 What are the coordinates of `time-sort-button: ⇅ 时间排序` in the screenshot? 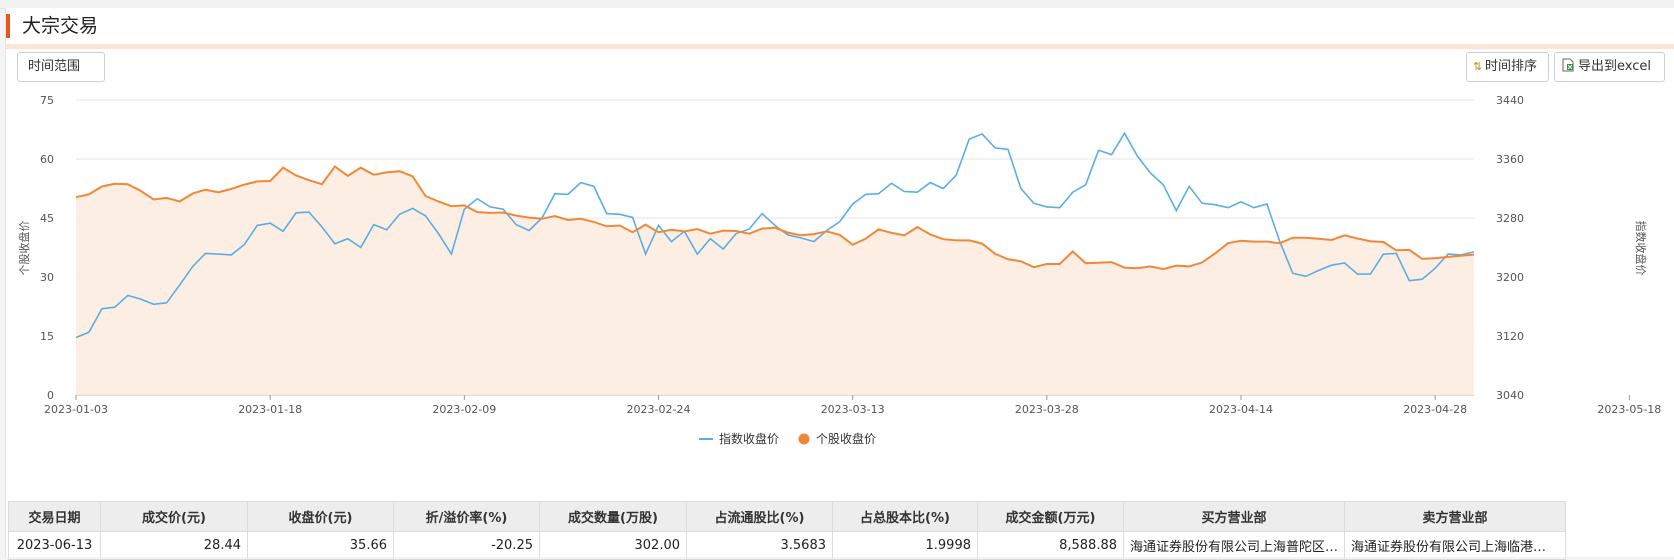 It's located at (1507, 67).